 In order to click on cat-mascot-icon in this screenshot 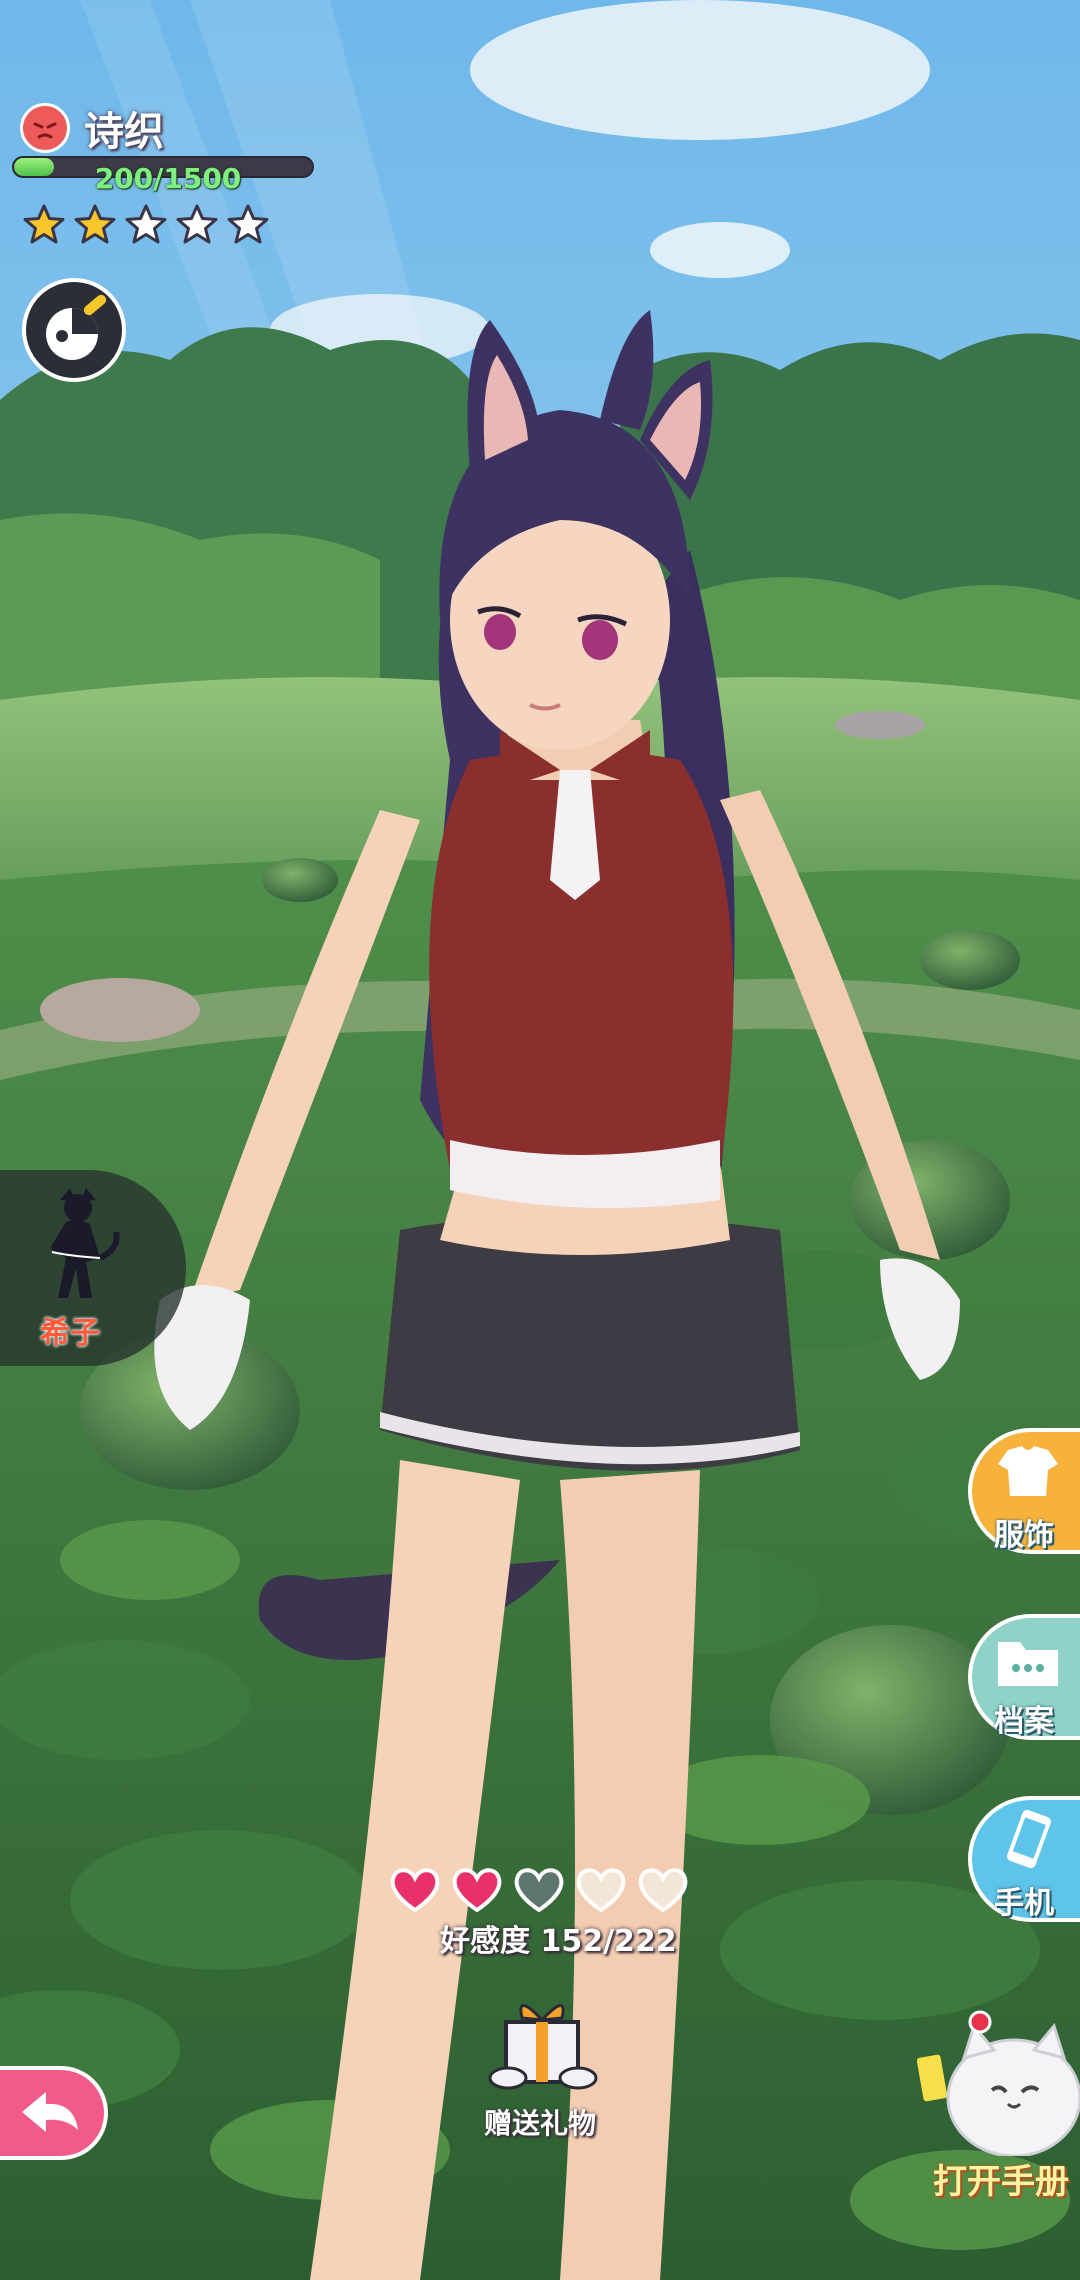, I will do `click(998, 2084)`.